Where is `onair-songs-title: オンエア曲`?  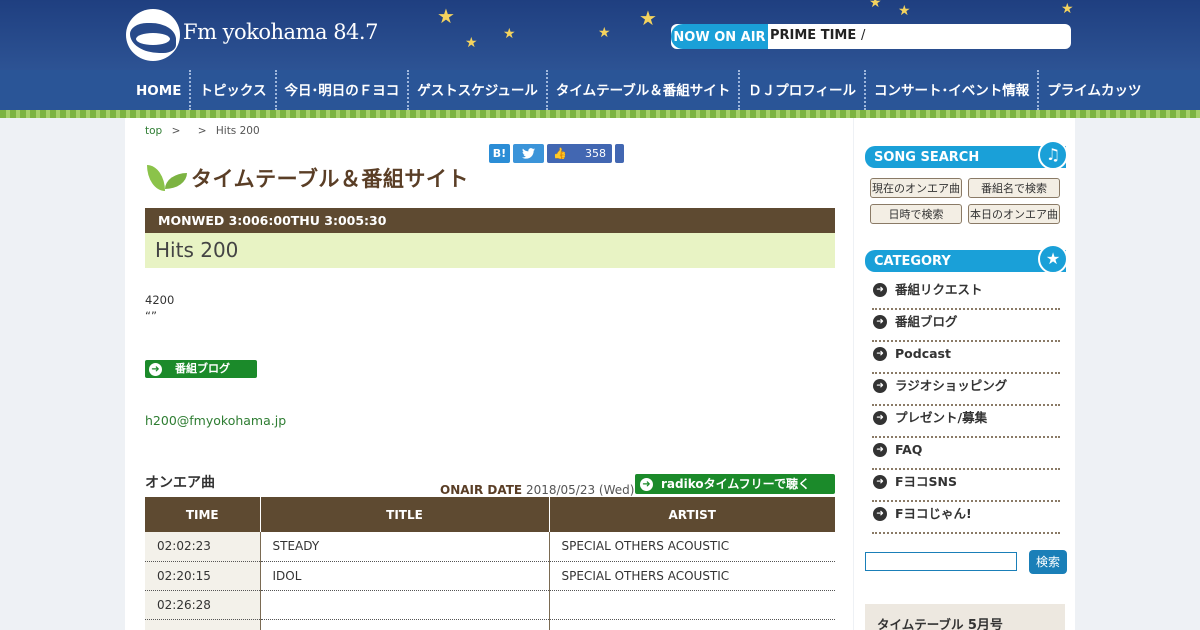
onair-songs-title: オンエア曲 is located at coordinates (180, 483).